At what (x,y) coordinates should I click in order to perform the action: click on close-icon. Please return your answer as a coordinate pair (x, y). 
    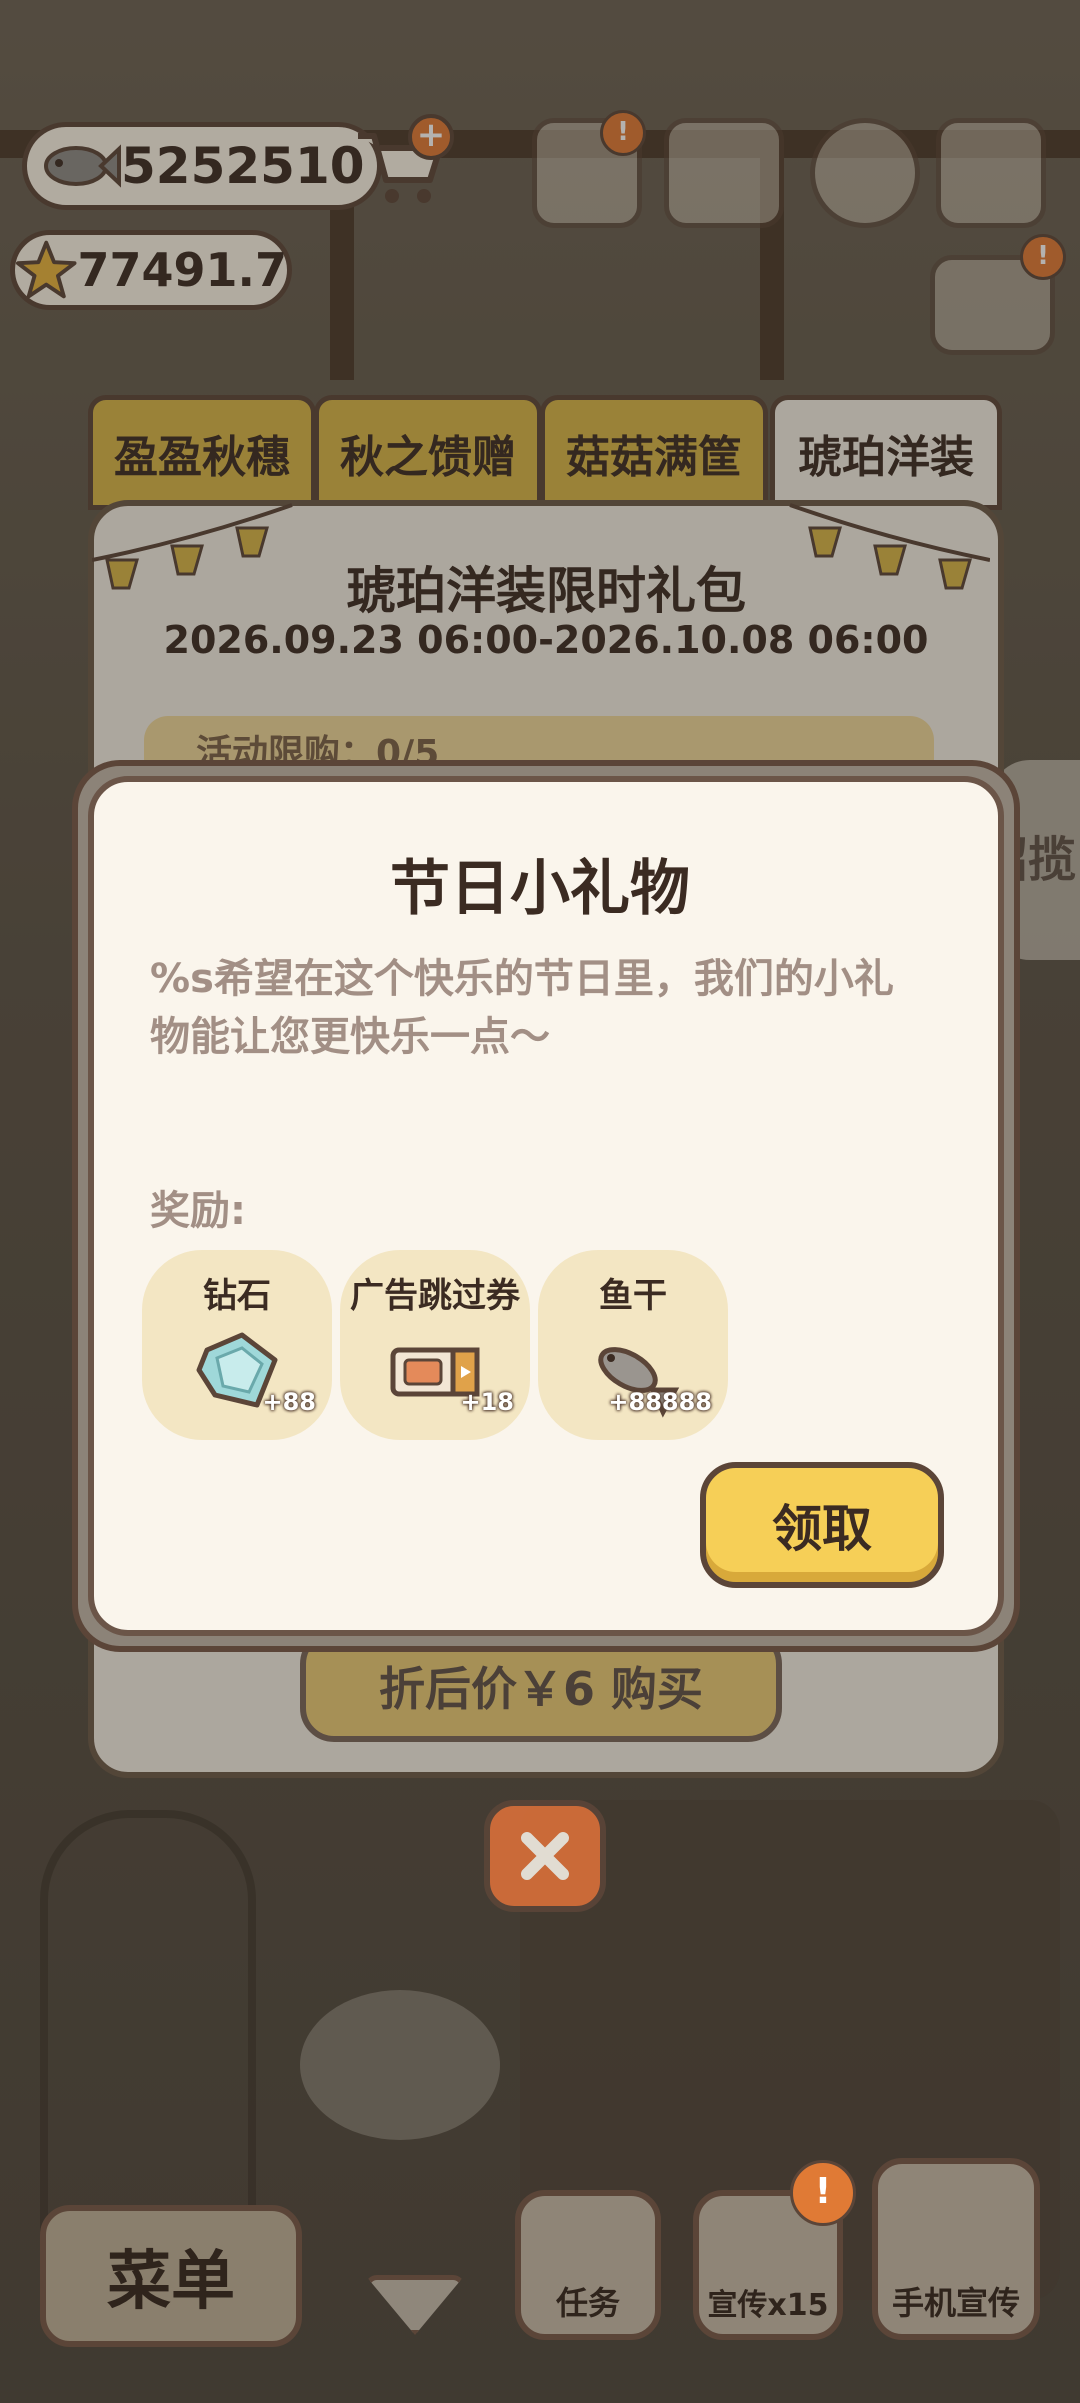
    Looking at the image, I should click on (545, 1856).